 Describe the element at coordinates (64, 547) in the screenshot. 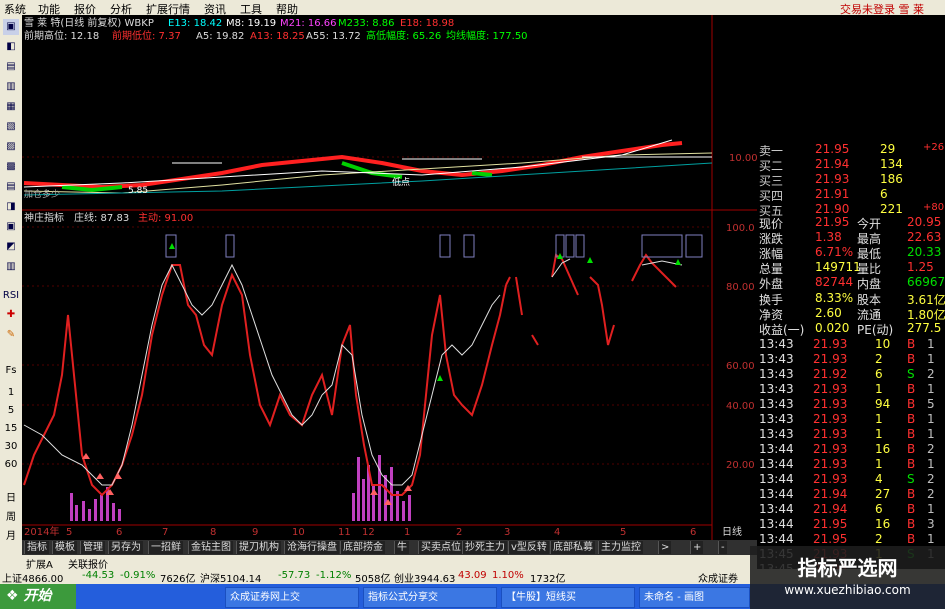

I see `indicator-tab: 模板` at that location.